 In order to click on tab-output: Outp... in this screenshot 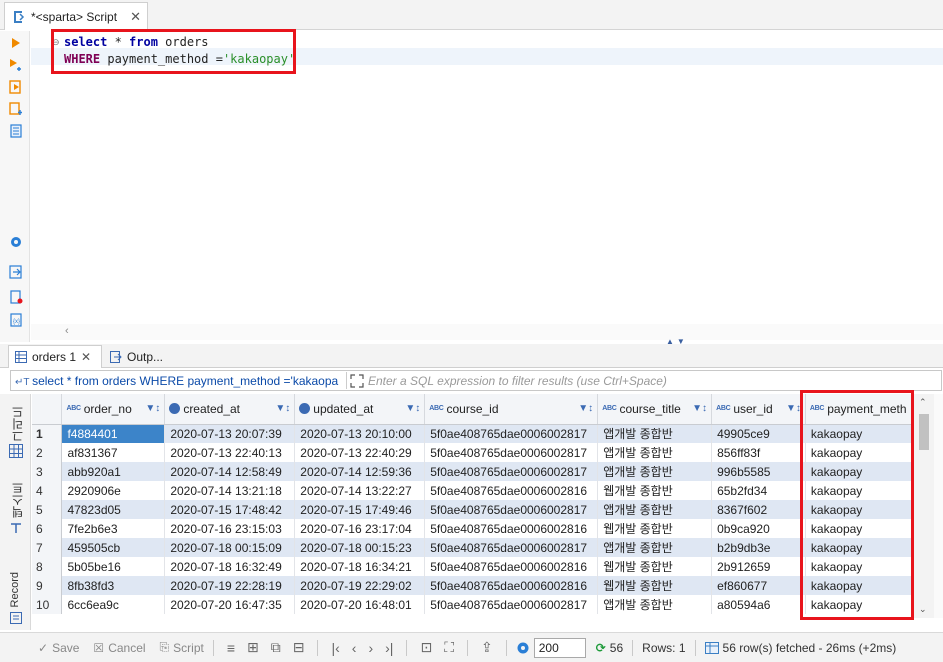, I will do `click(147, 356)`.